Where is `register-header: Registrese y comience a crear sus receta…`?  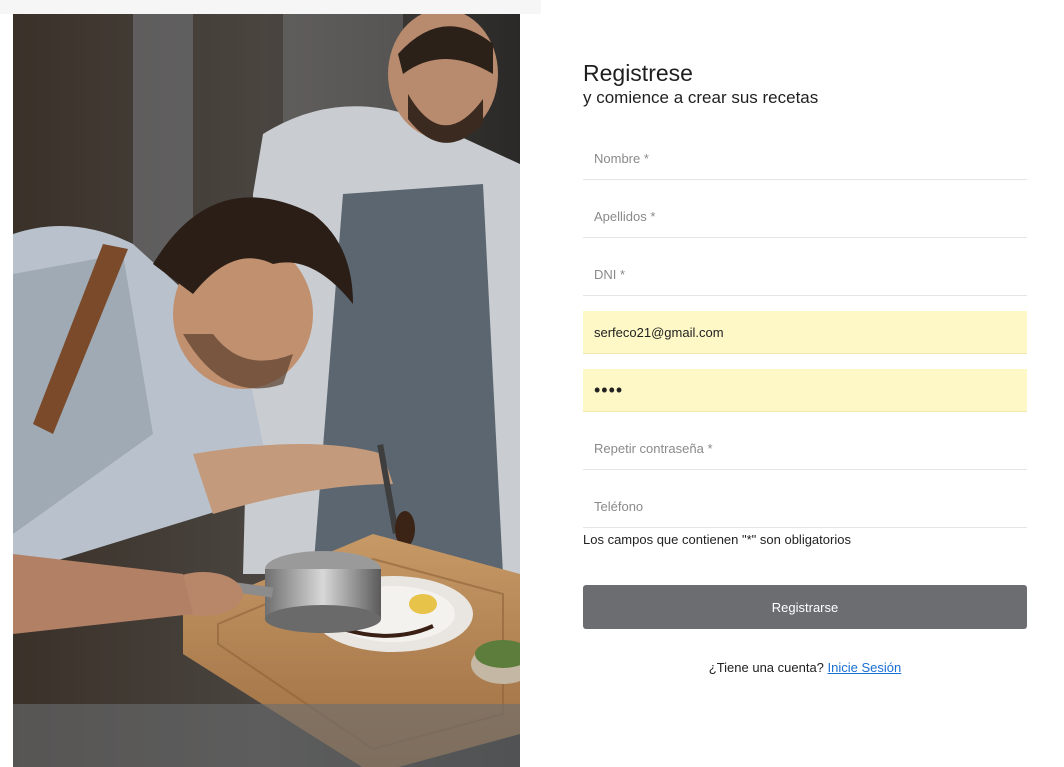
register-header: Registrese y comience a crear sus receta… is located at coordinates (805, 83).